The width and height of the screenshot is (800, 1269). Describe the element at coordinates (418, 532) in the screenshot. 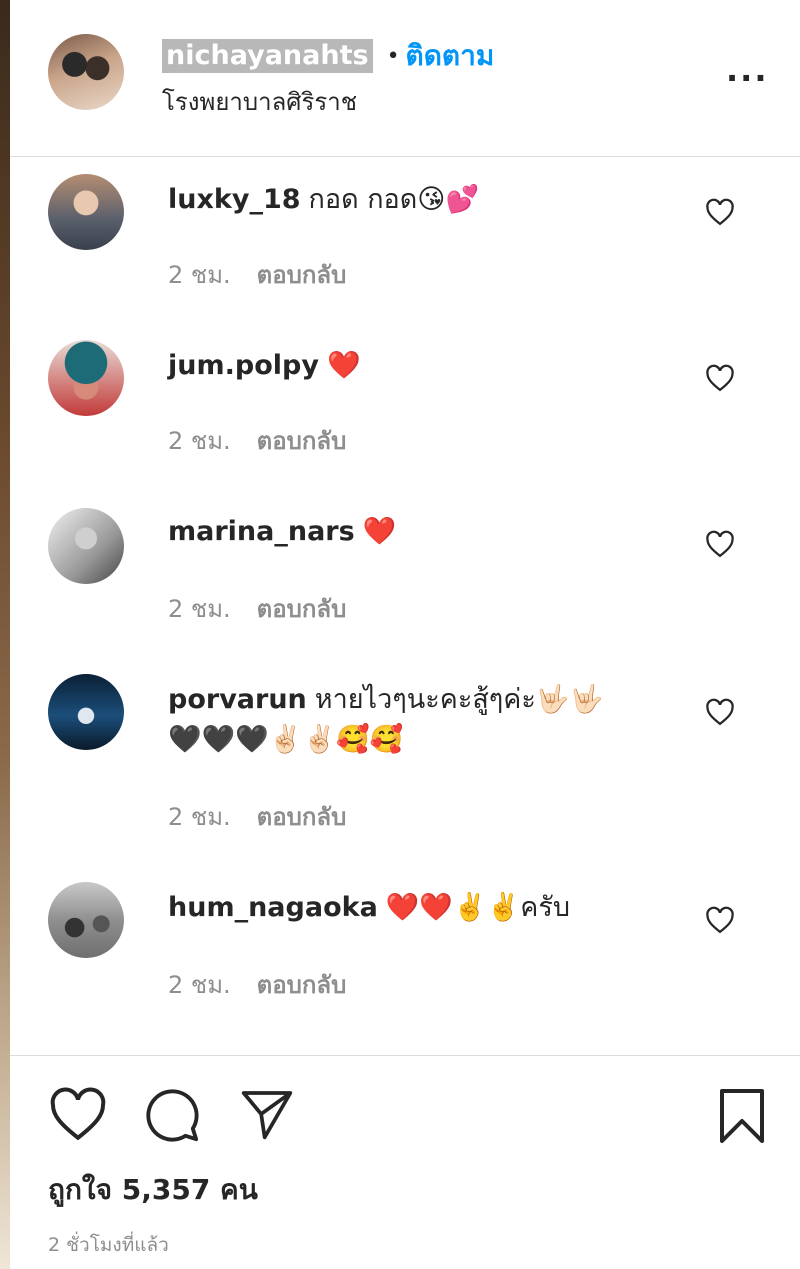

I see `comment-text: marina_nars ❤️` at that location.